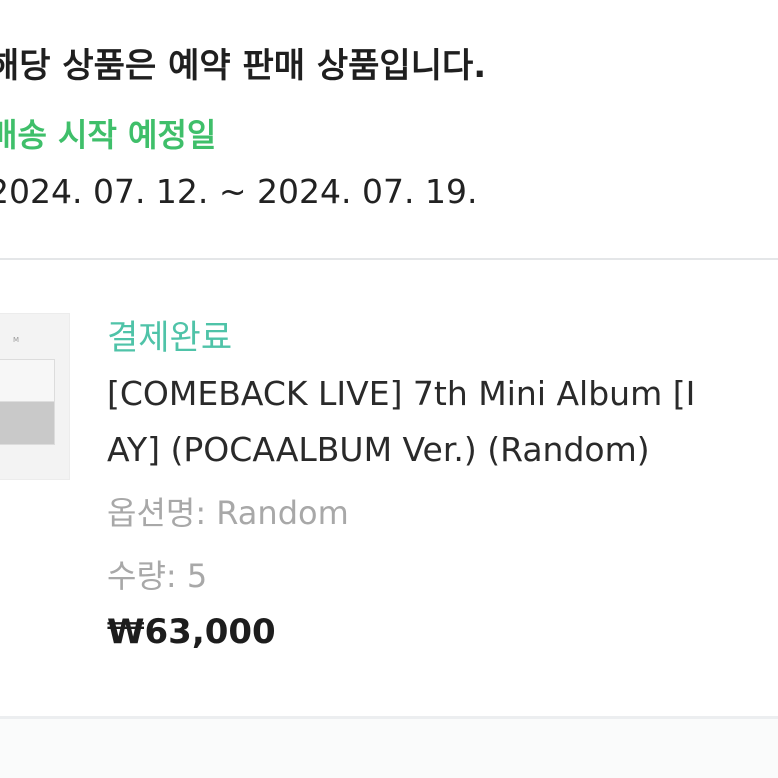 This screenshot has height=778, width=778. What do you see at coordinates (16, 340) in the screenshot?
I see `album-cover-mark: M` at bounding box center [16, 340].